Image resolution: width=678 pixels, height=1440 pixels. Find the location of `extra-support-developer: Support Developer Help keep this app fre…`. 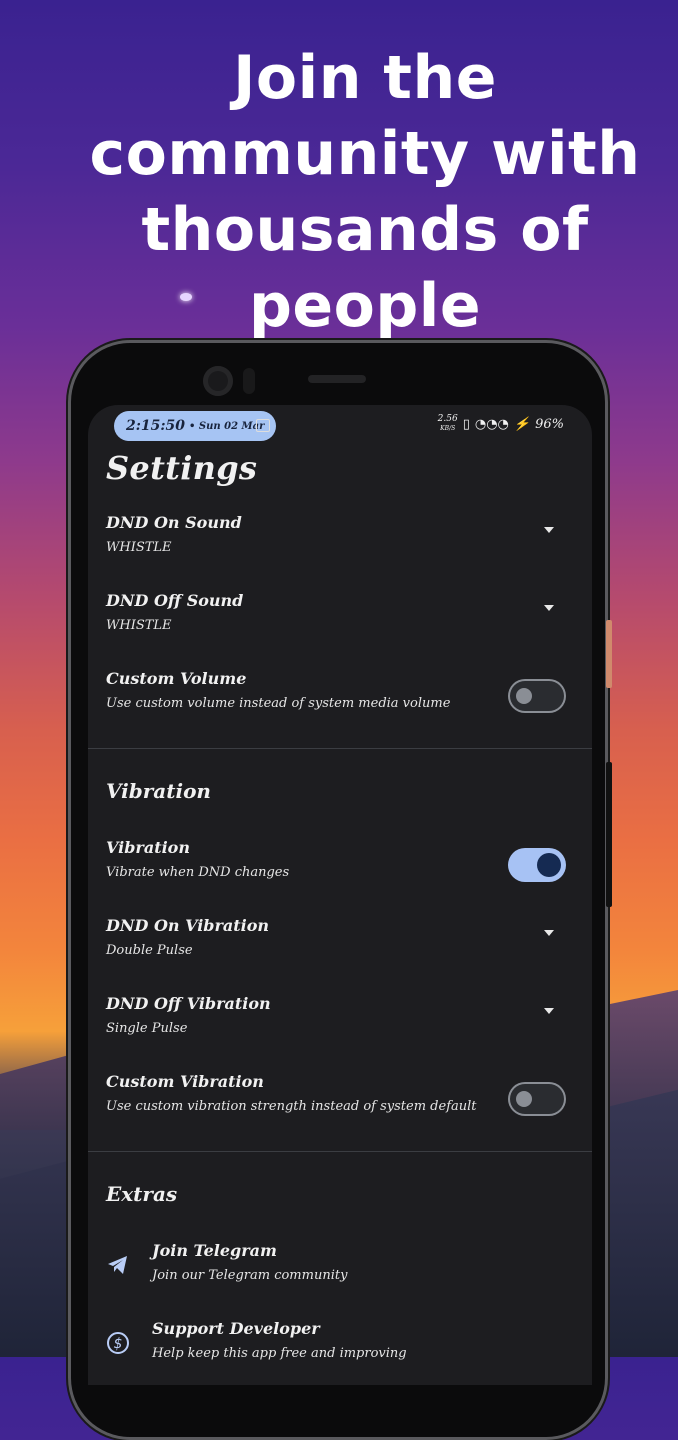

extra-support-developer: Support Developer Help keep this app fre… is located at coordinates (362, 1340).